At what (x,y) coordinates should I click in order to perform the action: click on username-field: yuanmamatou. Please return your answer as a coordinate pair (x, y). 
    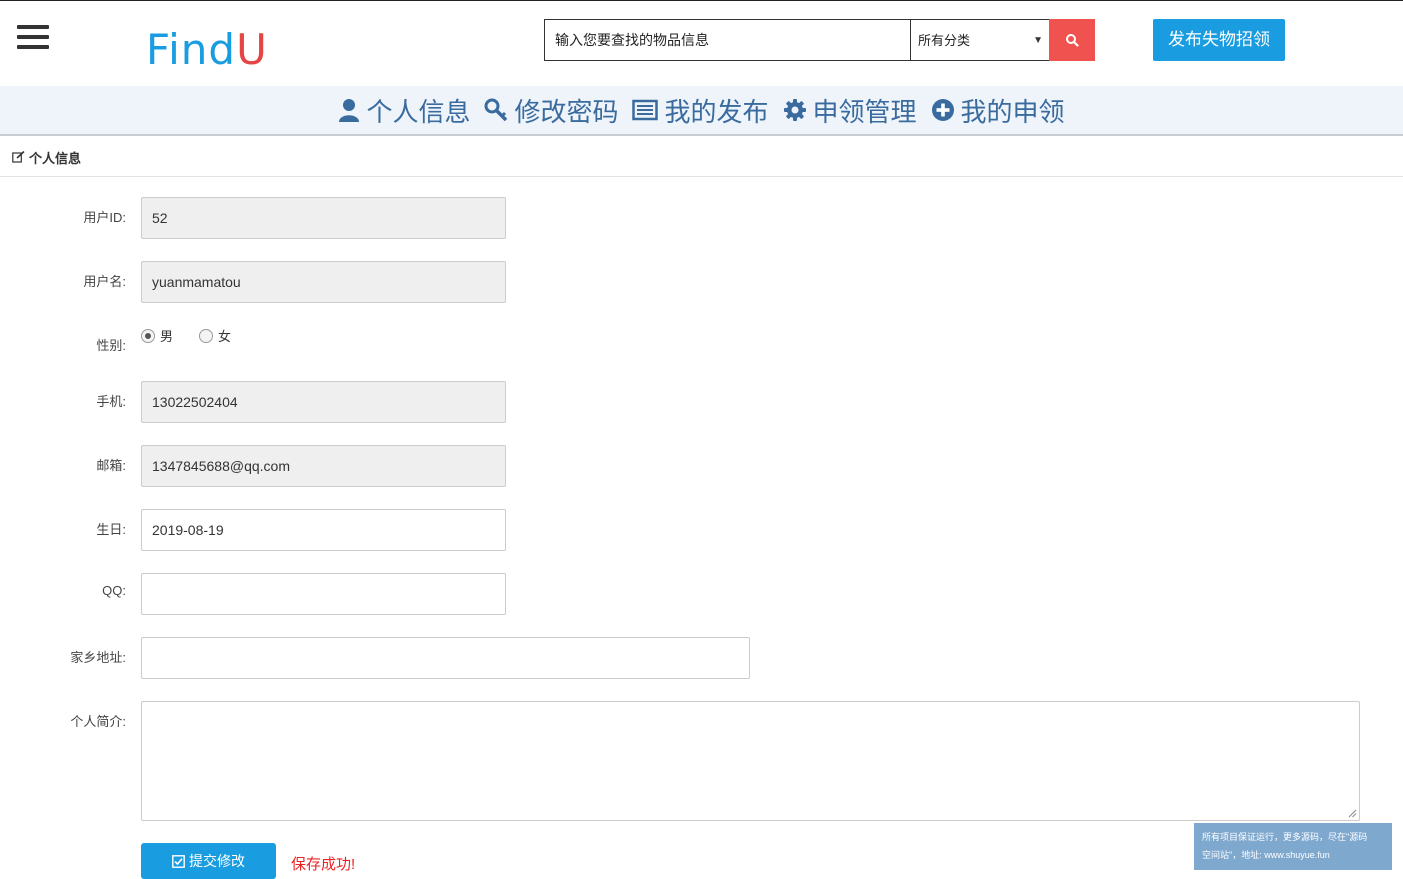
    Looking at the image, I should click on (323, 282).